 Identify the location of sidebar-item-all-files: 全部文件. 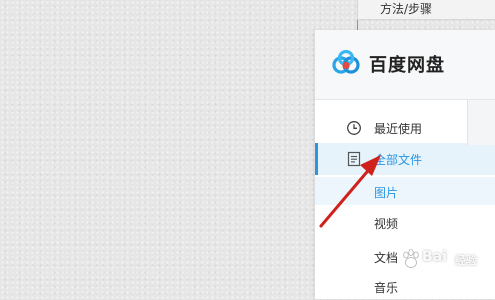
(405, 159).